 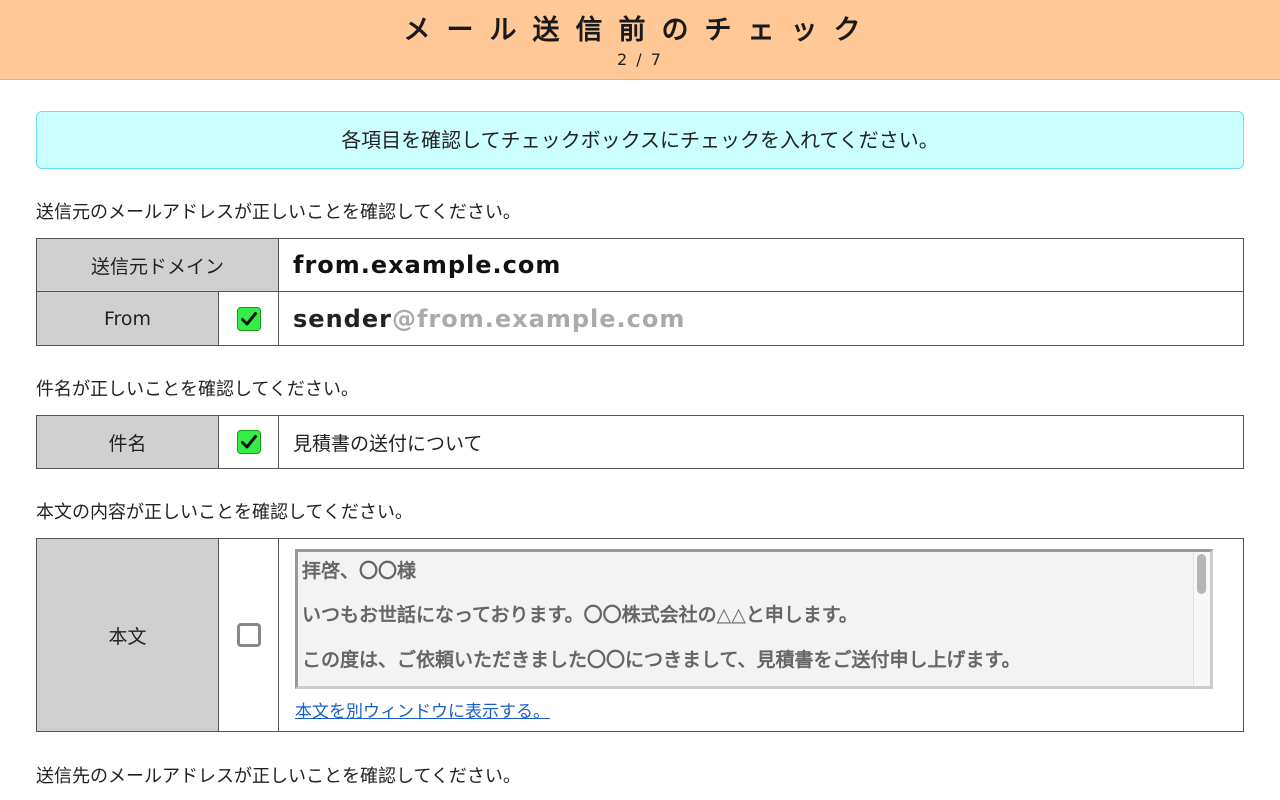 What do you see at coordinates (640, 59) in the screenshot?
I see `step-indicator: 2 / 7` at bounding box center [640, 59].